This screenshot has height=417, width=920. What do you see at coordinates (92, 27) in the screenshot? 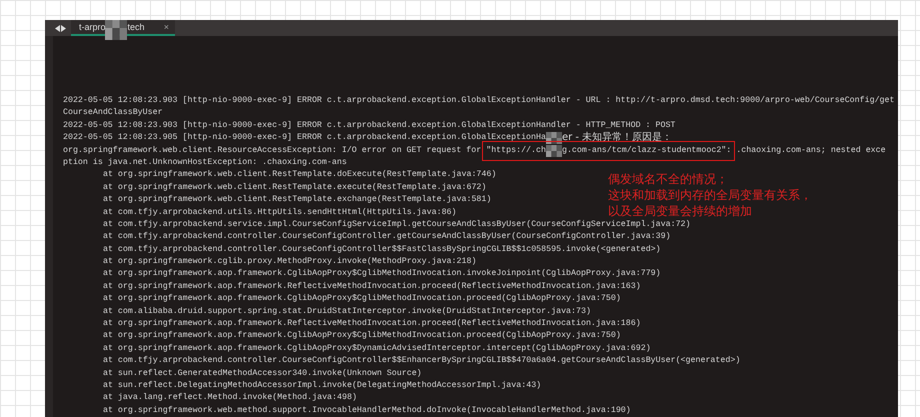
I see `tab-label: t-arpro` at bounding box center [92, 27].